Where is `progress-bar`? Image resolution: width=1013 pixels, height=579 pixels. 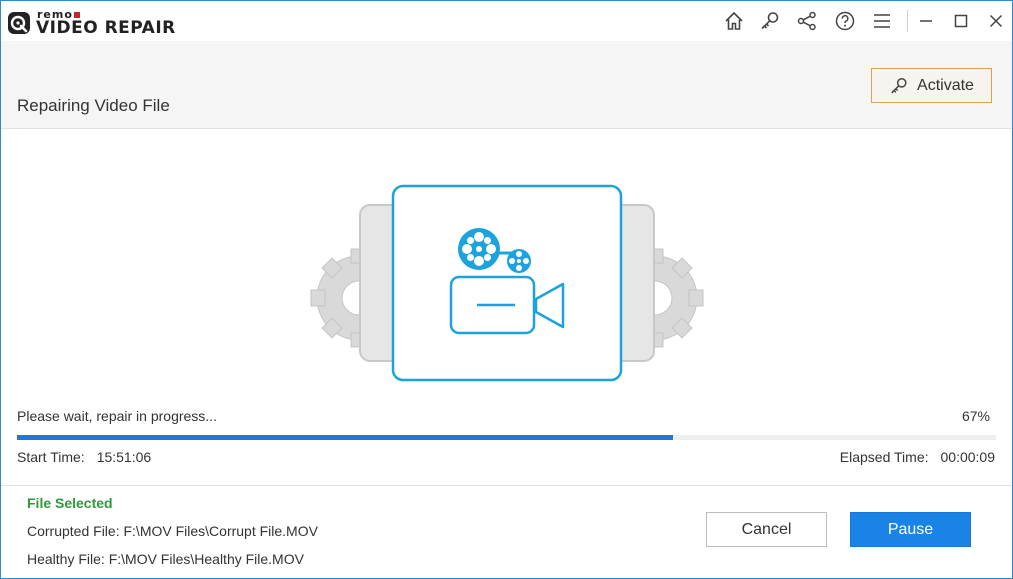 progress-bar is located at coordinates (506, 437).